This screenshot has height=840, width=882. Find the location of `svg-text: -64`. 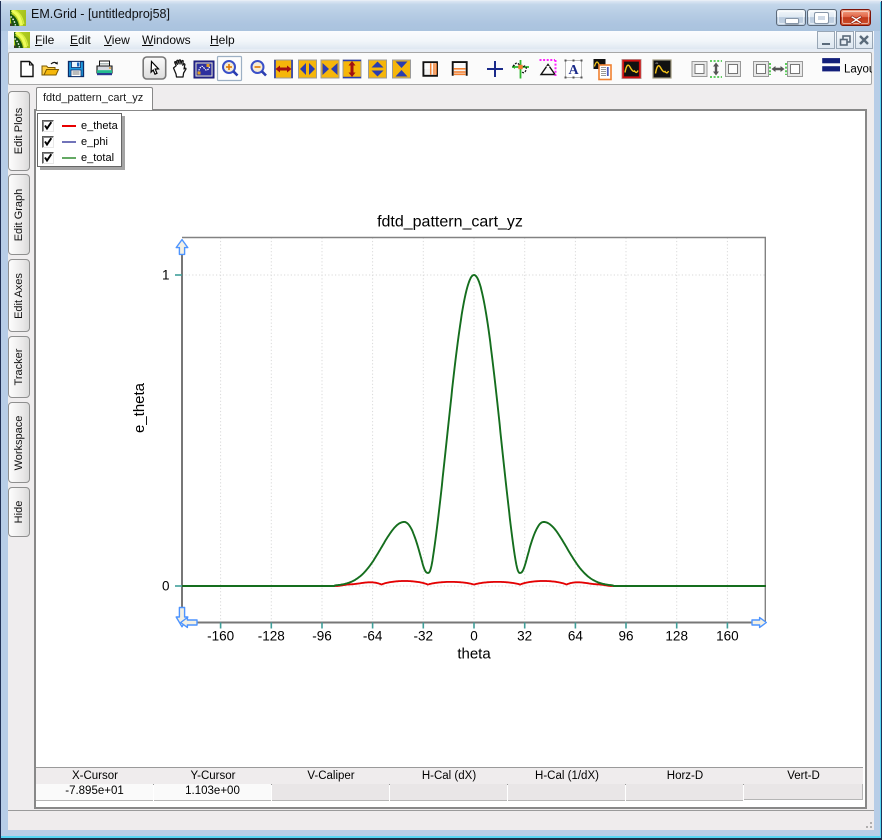

svg-text: -64 is located at coordinates (373, 636).